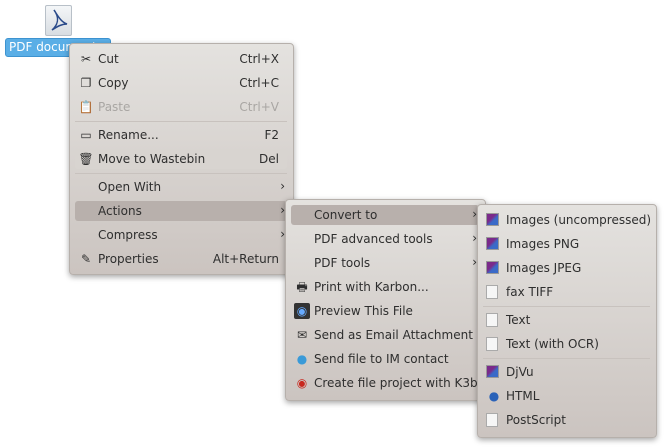 The height and width of the screenshot is (448, 665). Describe the element at coordinates (385, 239) in the screenshot. I see `menu-item-pdf-advanced-tools: PDF advanced tools ›` at that location.